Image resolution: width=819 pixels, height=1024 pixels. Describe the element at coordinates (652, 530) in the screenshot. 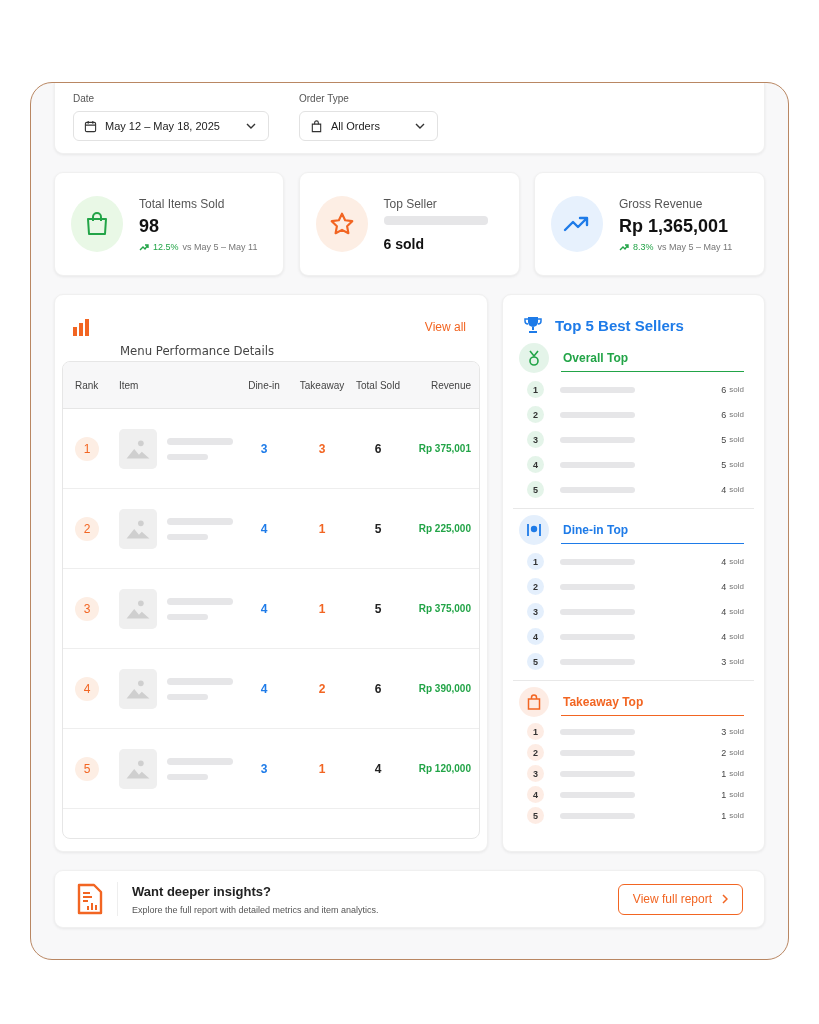

I see `group-title: Dine-in Top` at that location.